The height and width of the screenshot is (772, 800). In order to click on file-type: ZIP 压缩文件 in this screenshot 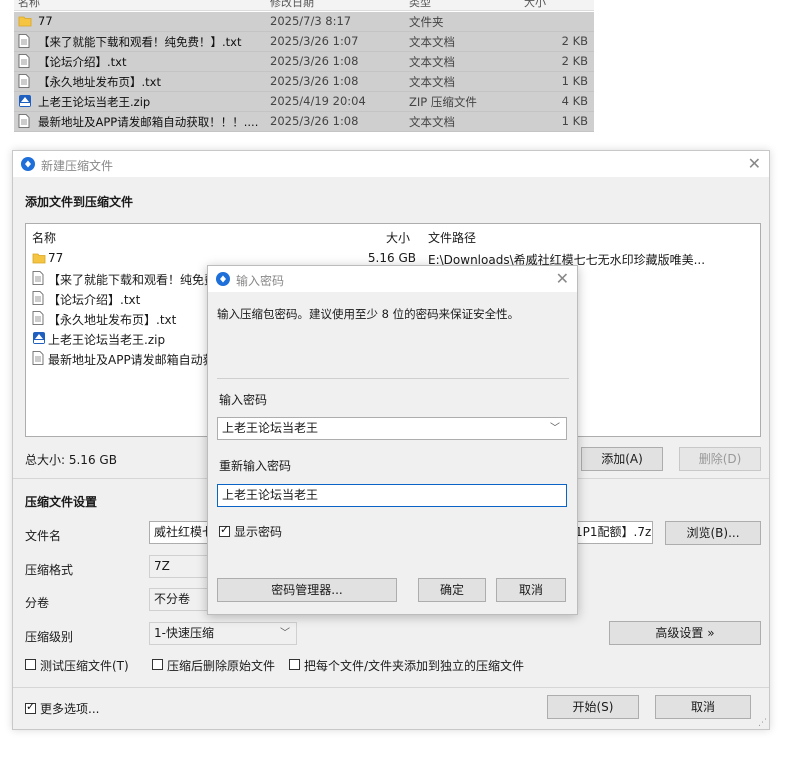, I will do `click(443, 102)`.